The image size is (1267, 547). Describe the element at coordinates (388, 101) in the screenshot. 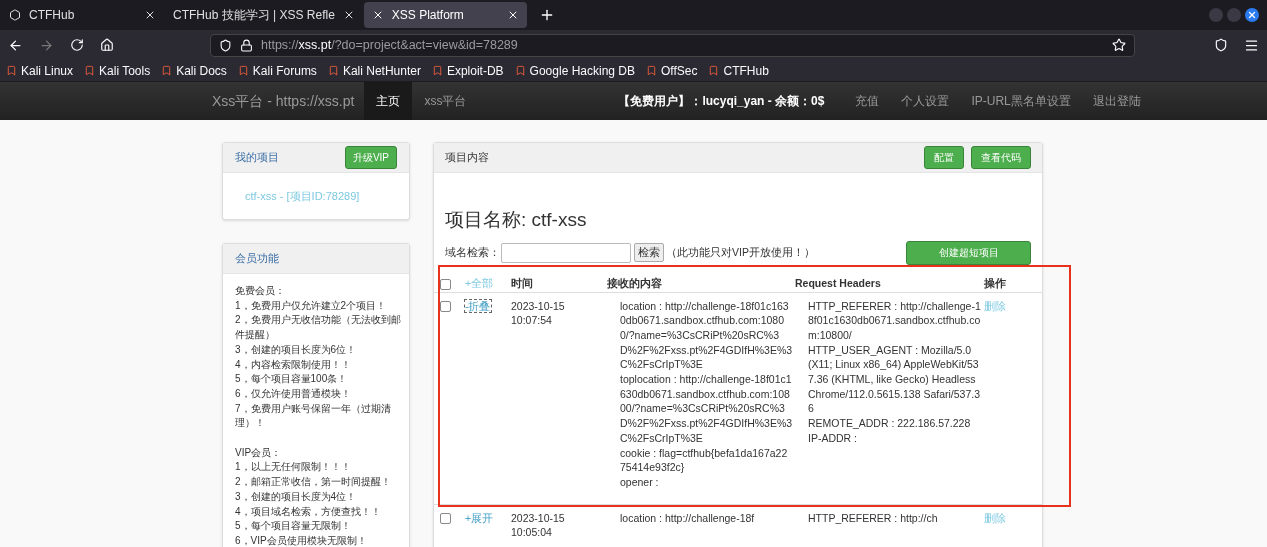

I see `nav-link: 主页` at that location.